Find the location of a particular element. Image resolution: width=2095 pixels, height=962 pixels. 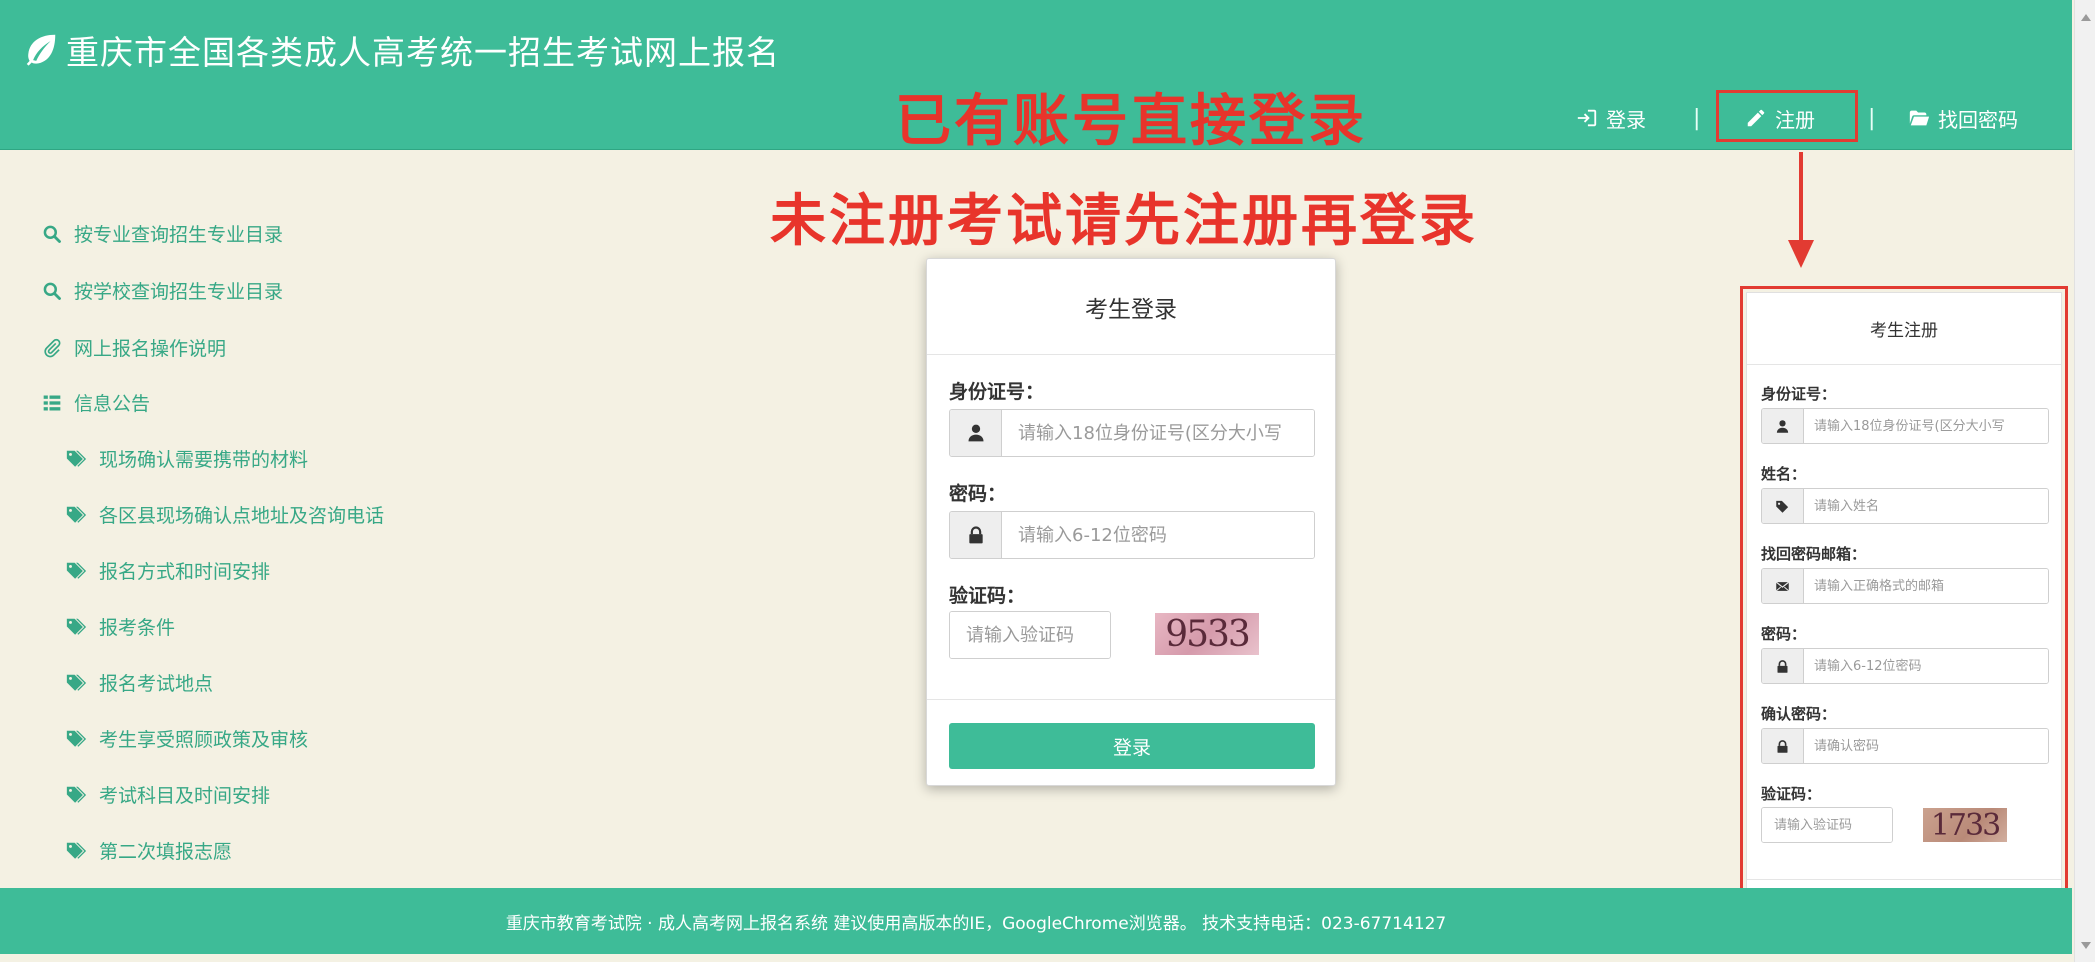

register-captcha-field is located at coordinates (1827, 825).